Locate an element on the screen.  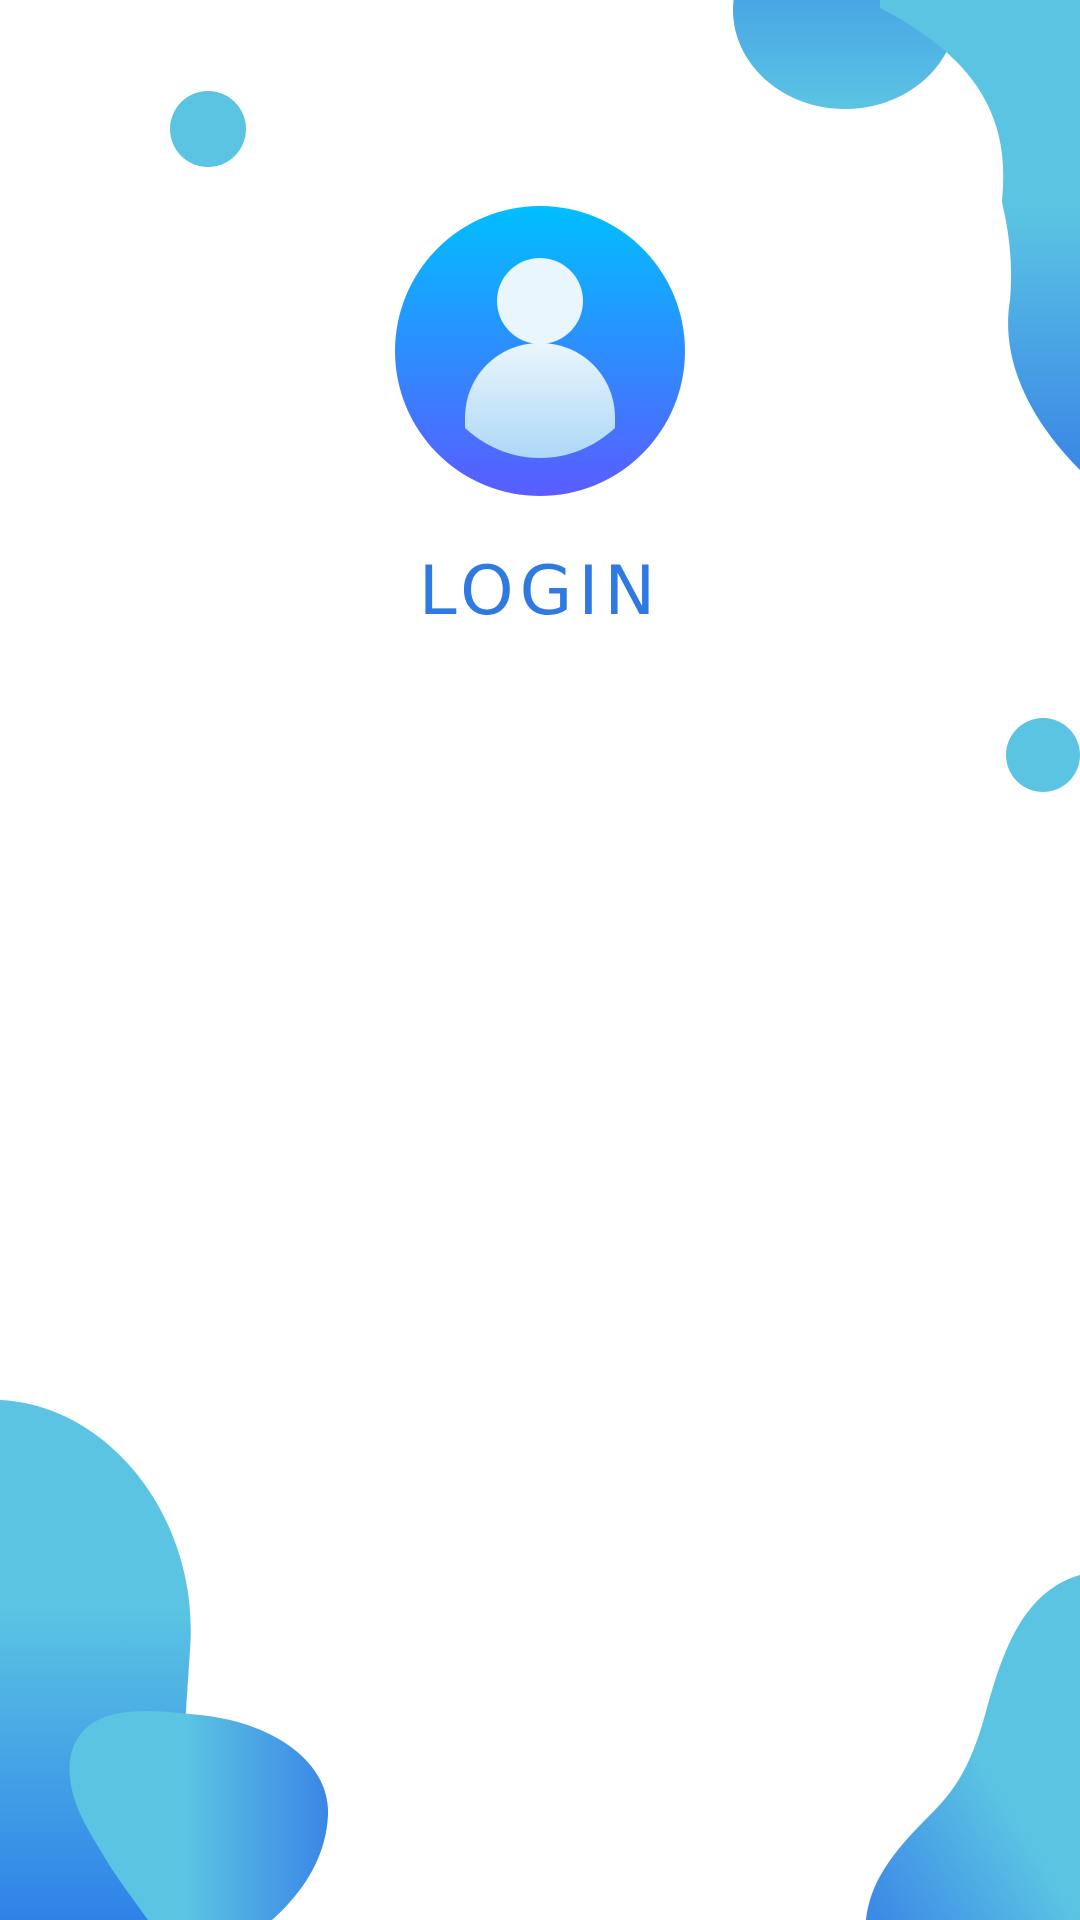
decor-dot-top-left is located at coordinates (208, 129).